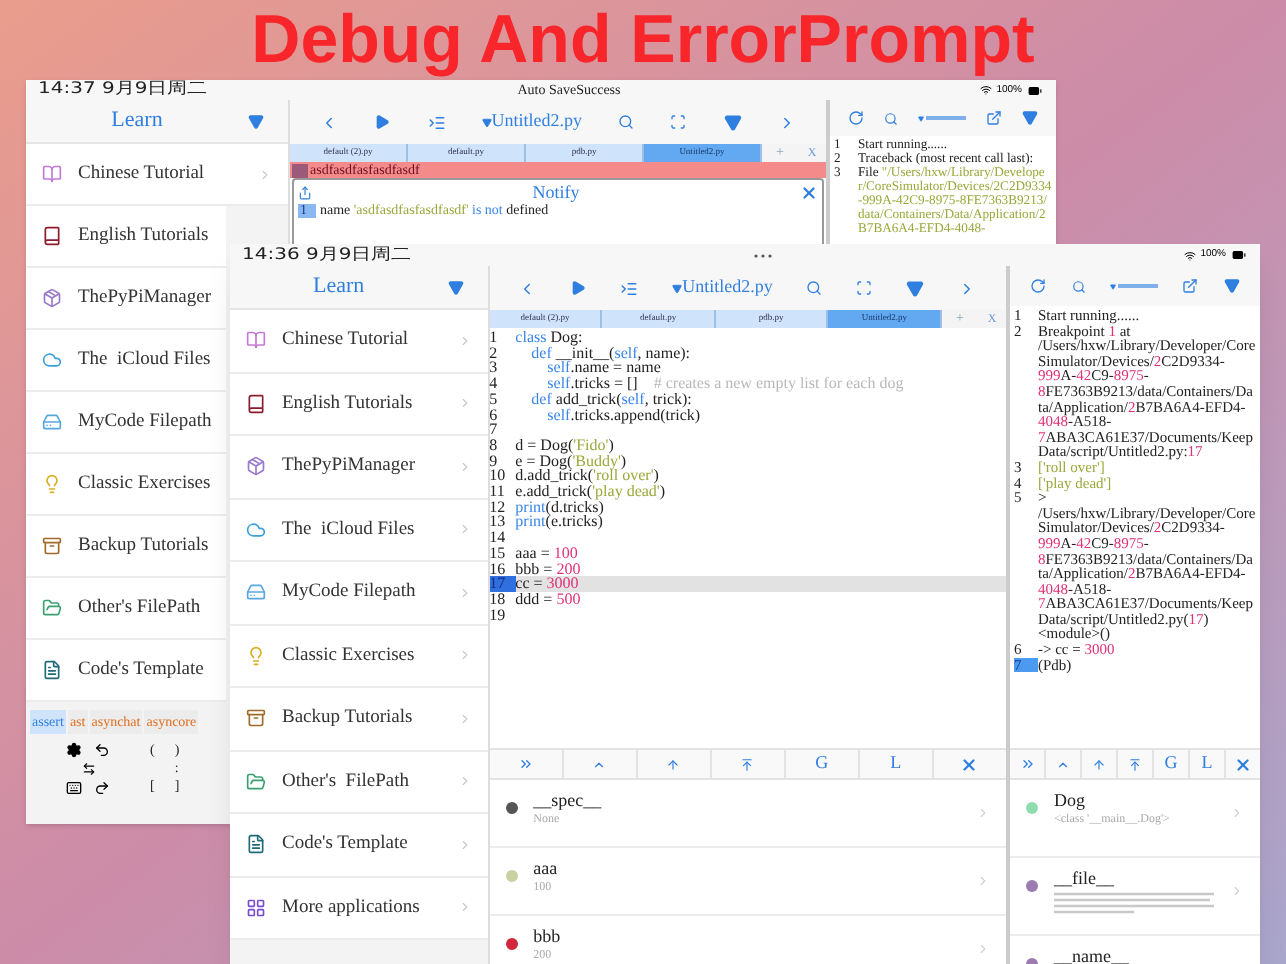 This screenshot has height=964, width=1286. What do you see at coordinates (493, 461) in the screenshot?
I see `line-number: 9` at bounding box center [493, 461].